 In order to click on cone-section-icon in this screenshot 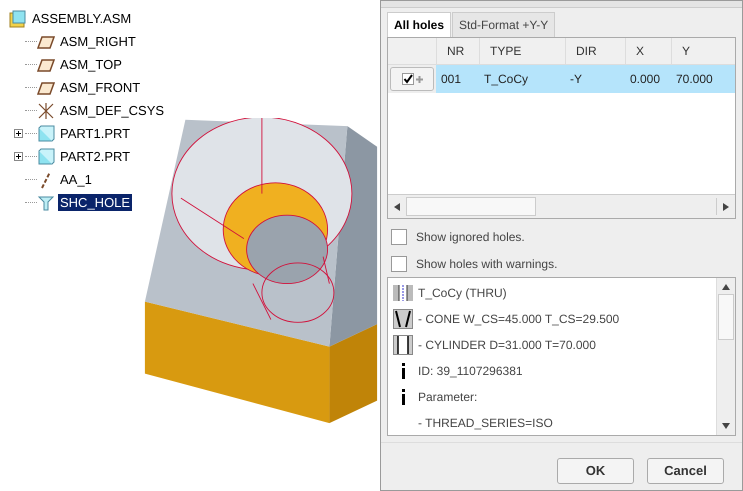, I will do `click(403, 319)`.